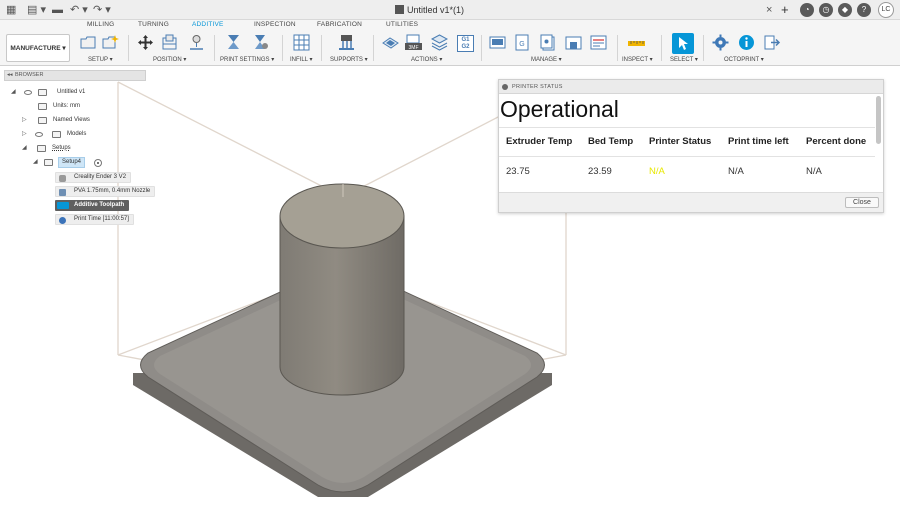 The image size is (900, 506). I want to click on workspace-switcher: MANUFACTURE ▾, so click(38, 48).